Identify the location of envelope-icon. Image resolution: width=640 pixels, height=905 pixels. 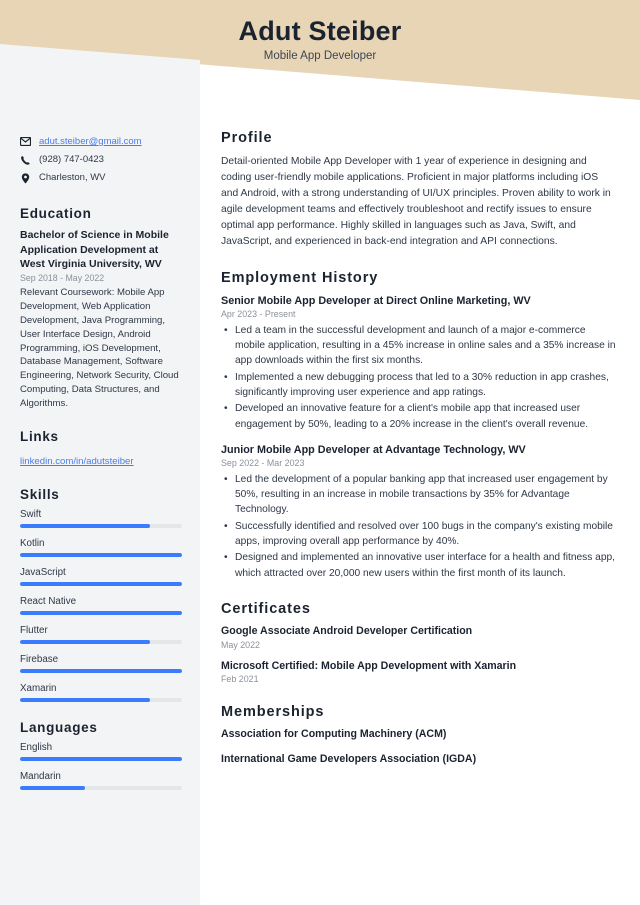
(25, 141).